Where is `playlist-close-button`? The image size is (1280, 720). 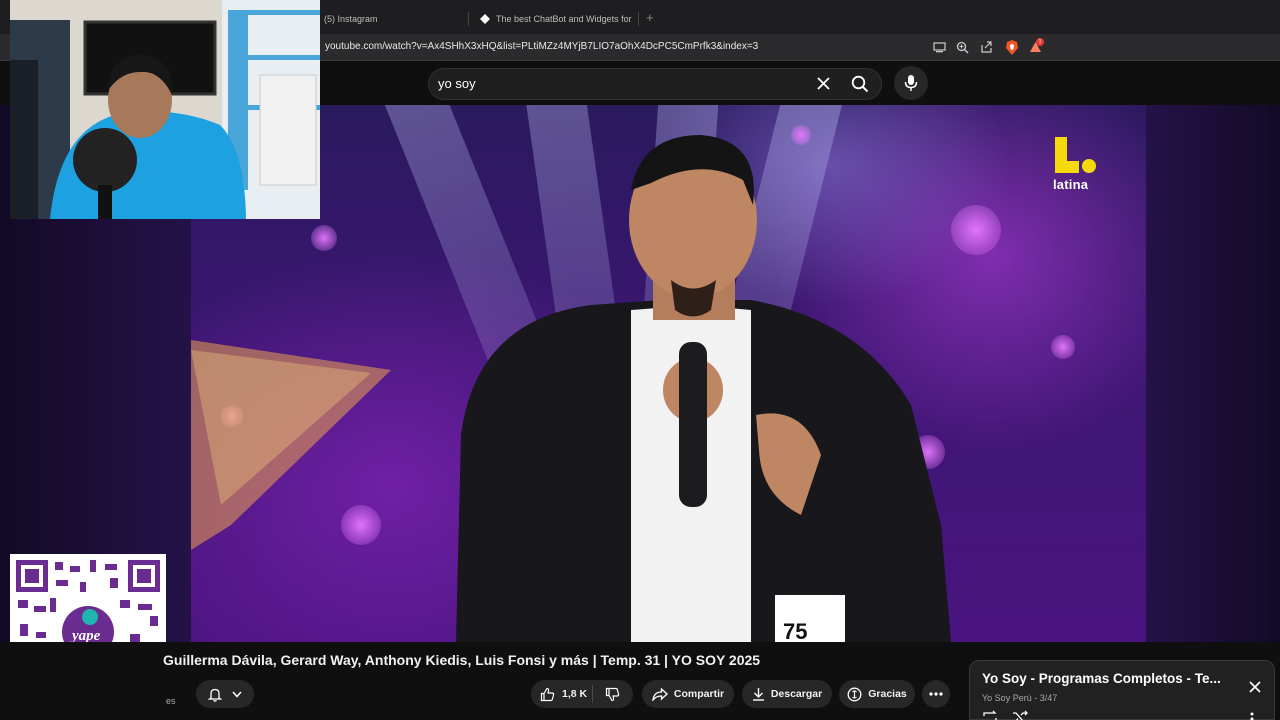 playlist-close-button is located at coordinates (1255, 687).